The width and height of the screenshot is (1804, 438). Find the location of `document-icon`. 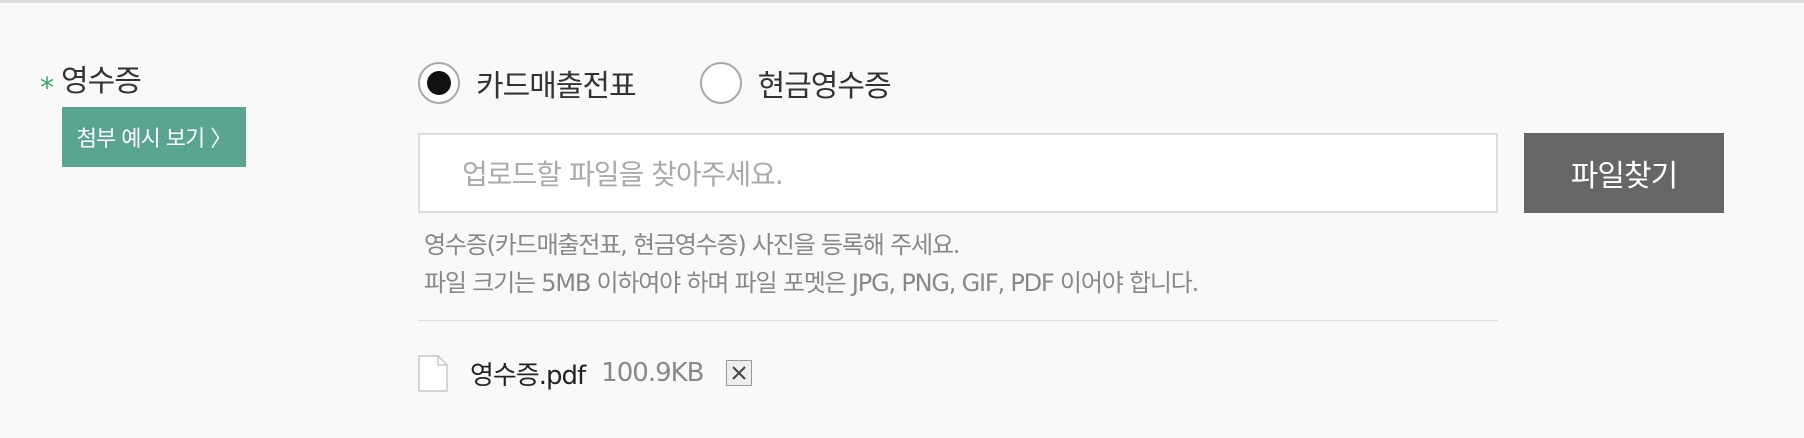

document-icon is located at coordinates (433, 373).